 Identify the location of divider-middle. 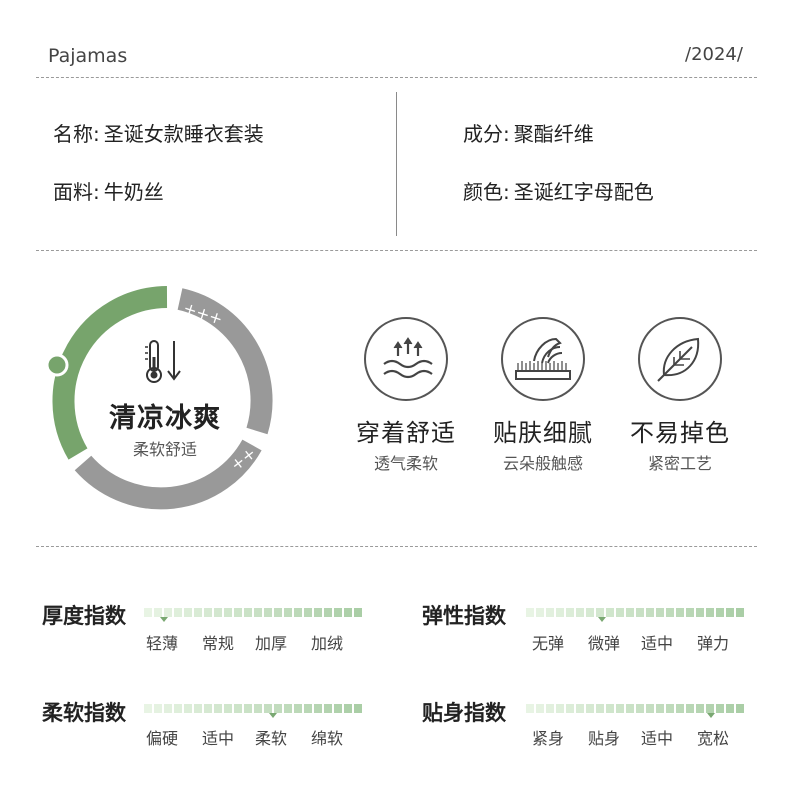
(396, 250).